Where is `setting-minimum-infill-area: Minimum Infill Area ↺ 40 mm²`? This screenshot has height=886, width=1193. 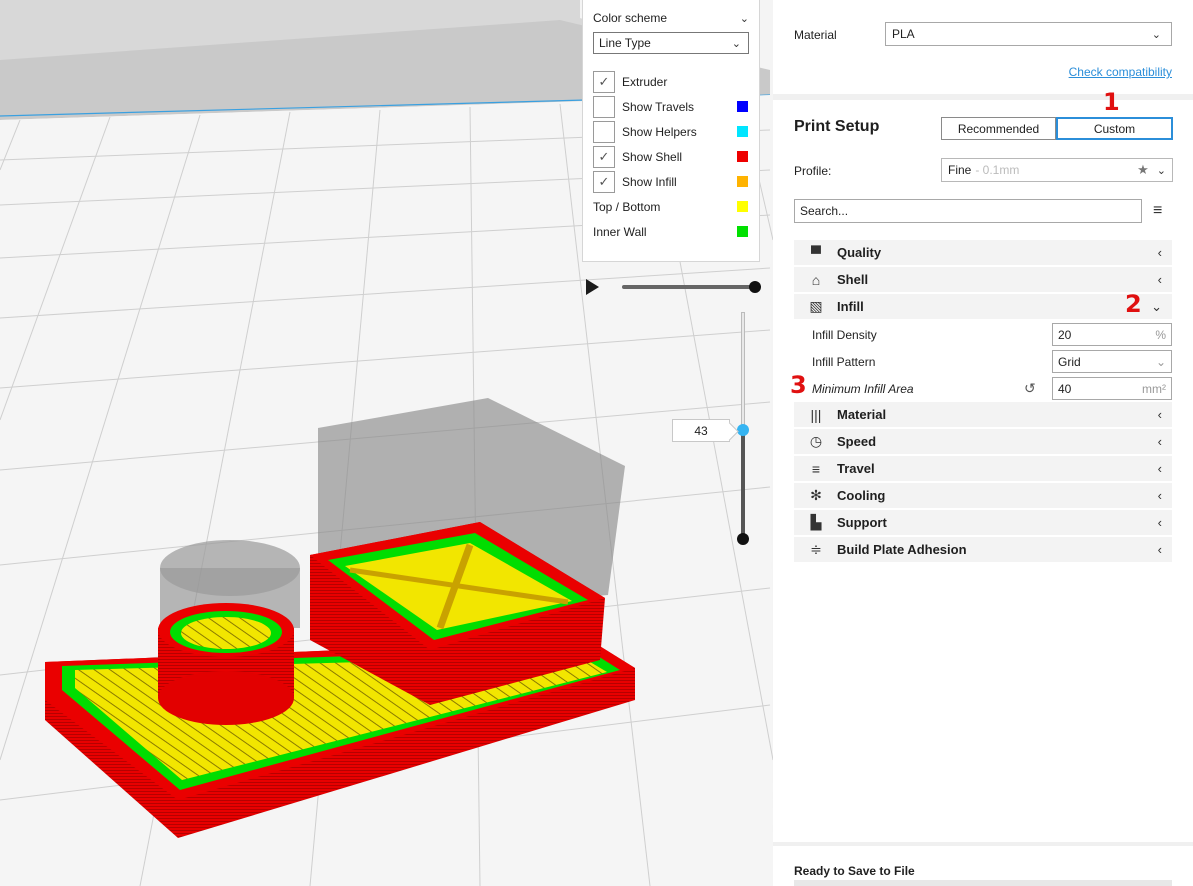 setting-minimum-infill-area: Minimum Infill Area ↺ 40 mm² is located at coordinates (983, 388).